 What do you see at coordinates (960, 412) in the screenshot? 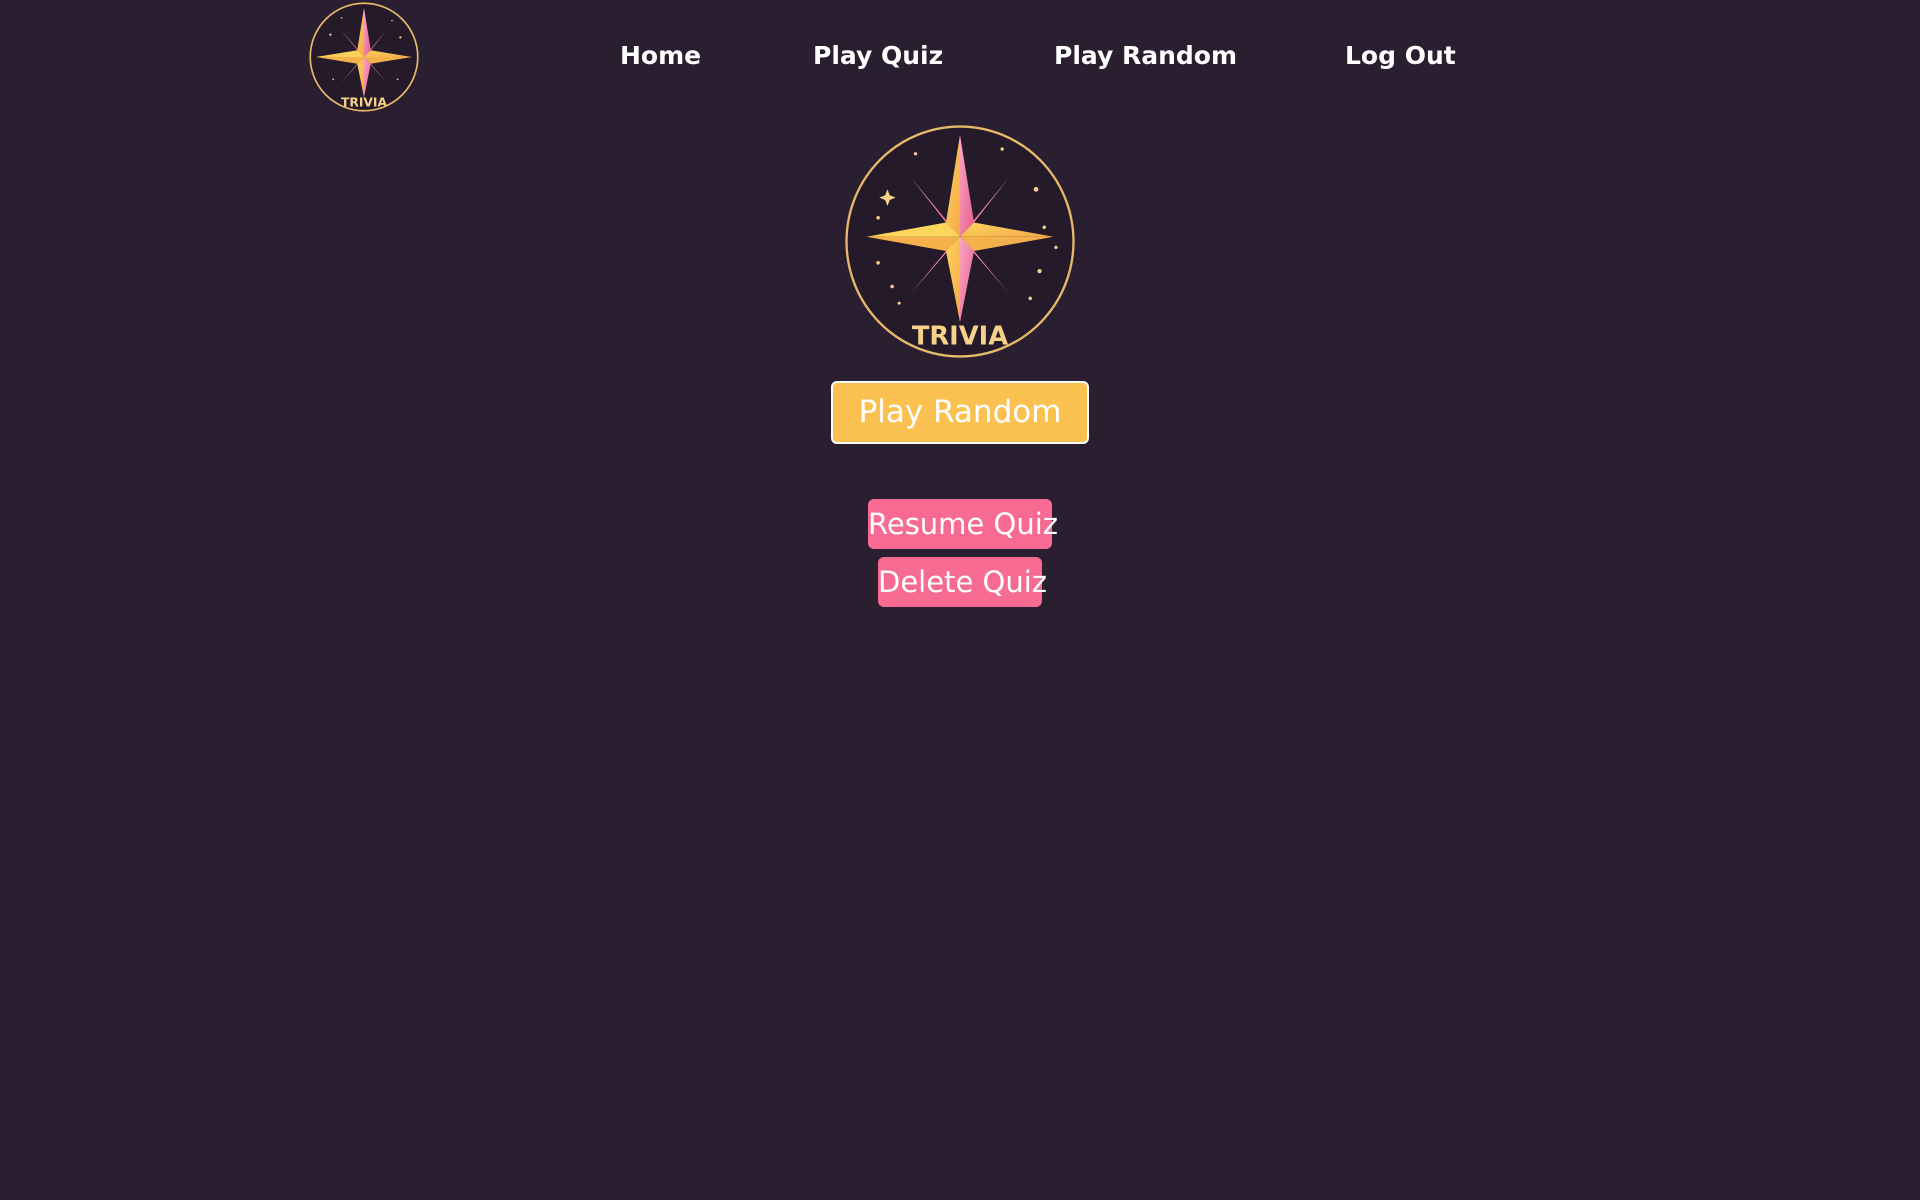
I see `play-random-button: Play Random` at bounding box center [960, 412].